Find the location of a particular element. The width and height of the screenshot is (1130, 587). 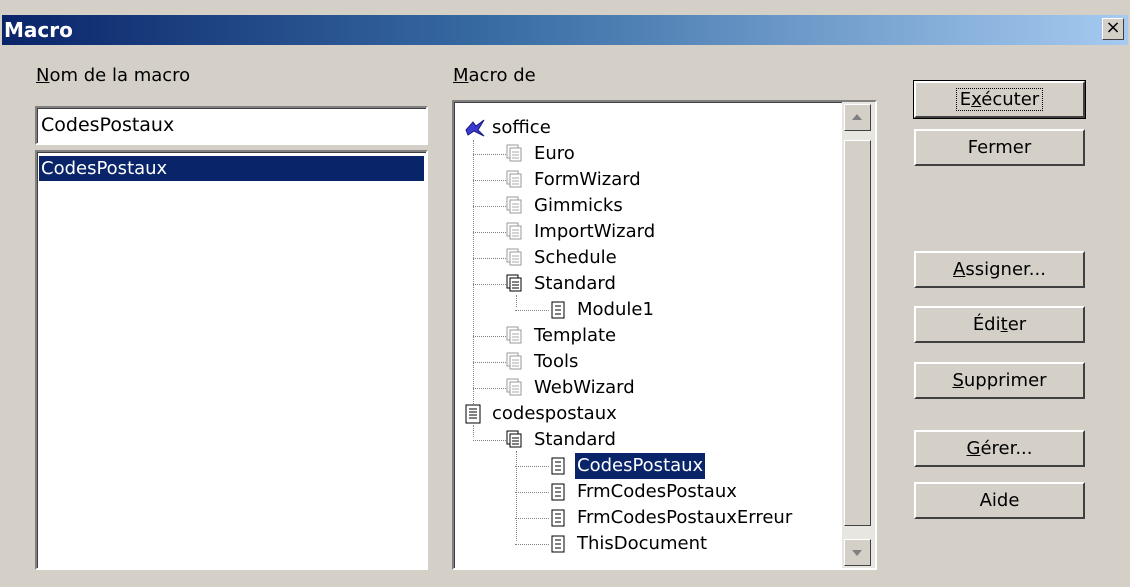

tree-item-label: Tools is located at coordinates (556, 361).